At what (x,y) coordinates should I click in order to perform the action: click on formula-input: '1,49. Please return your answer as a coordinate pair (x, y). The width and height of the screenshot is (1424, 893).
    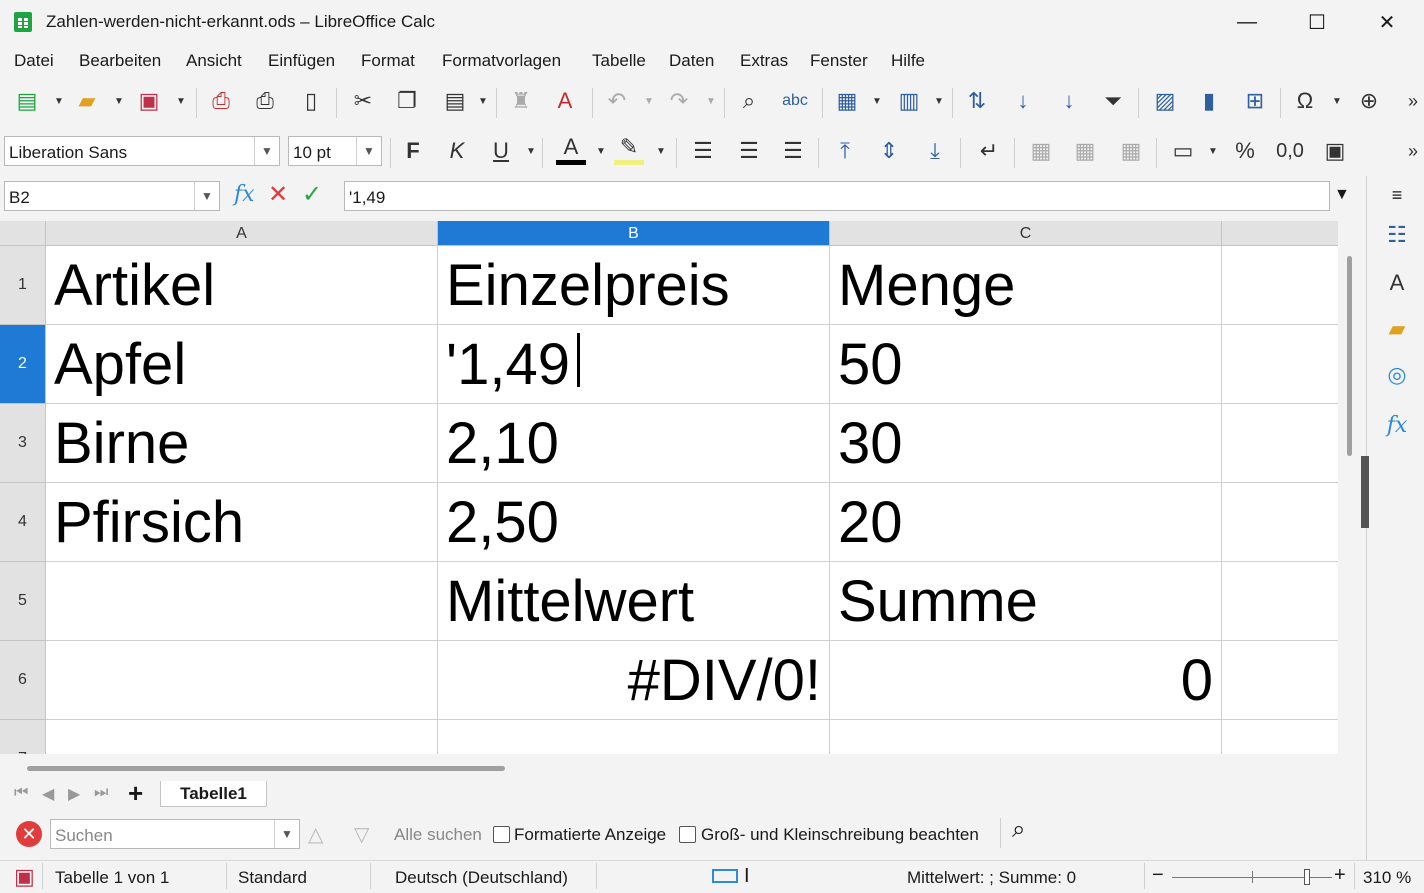
    Looking at the image, I should click on (837, 196).